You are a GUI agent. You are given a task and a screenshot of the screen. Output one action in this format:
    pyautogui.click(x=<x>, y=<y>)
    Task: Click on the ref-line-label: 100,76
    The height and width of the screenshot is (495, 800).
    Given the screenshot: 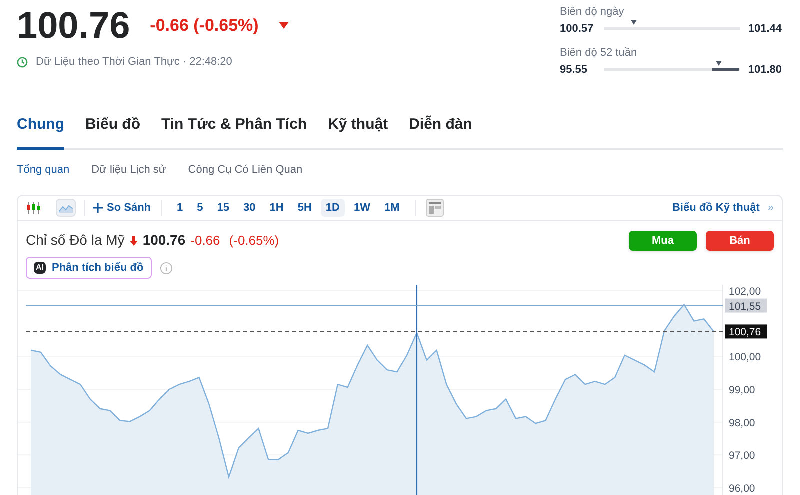 What is the action you would take?
    pyautogui.click(x=745, y=332)
    